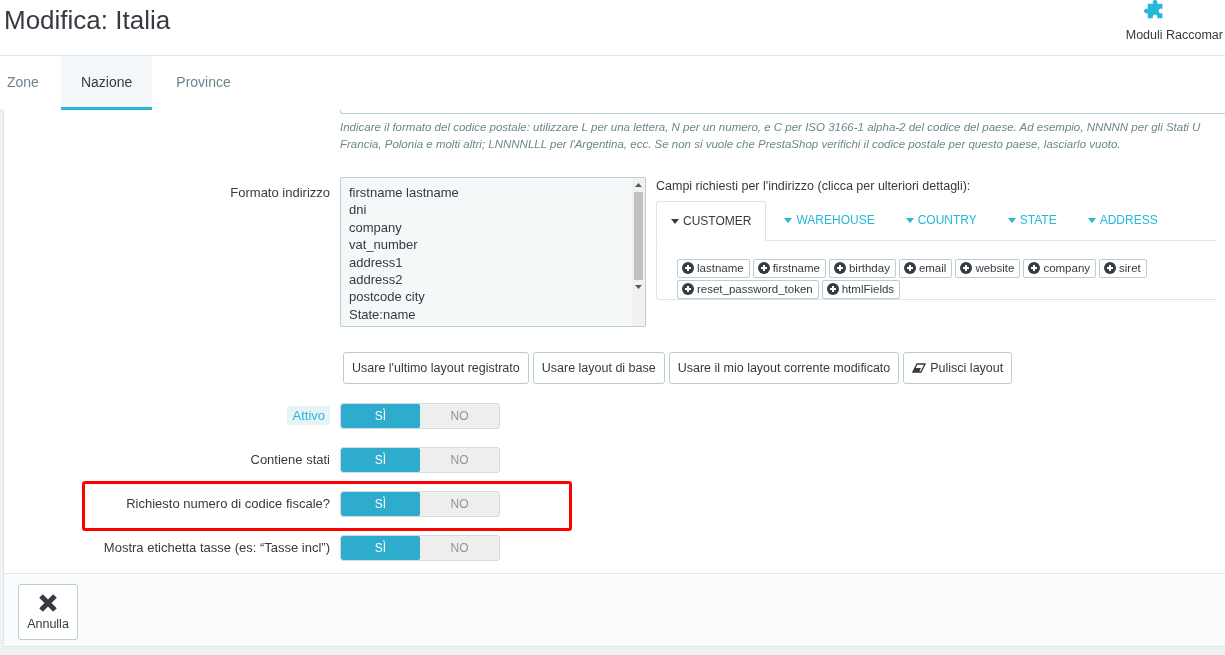 The image size is (1225, 655). I want to click on field-chip: email, so click(925, 268).